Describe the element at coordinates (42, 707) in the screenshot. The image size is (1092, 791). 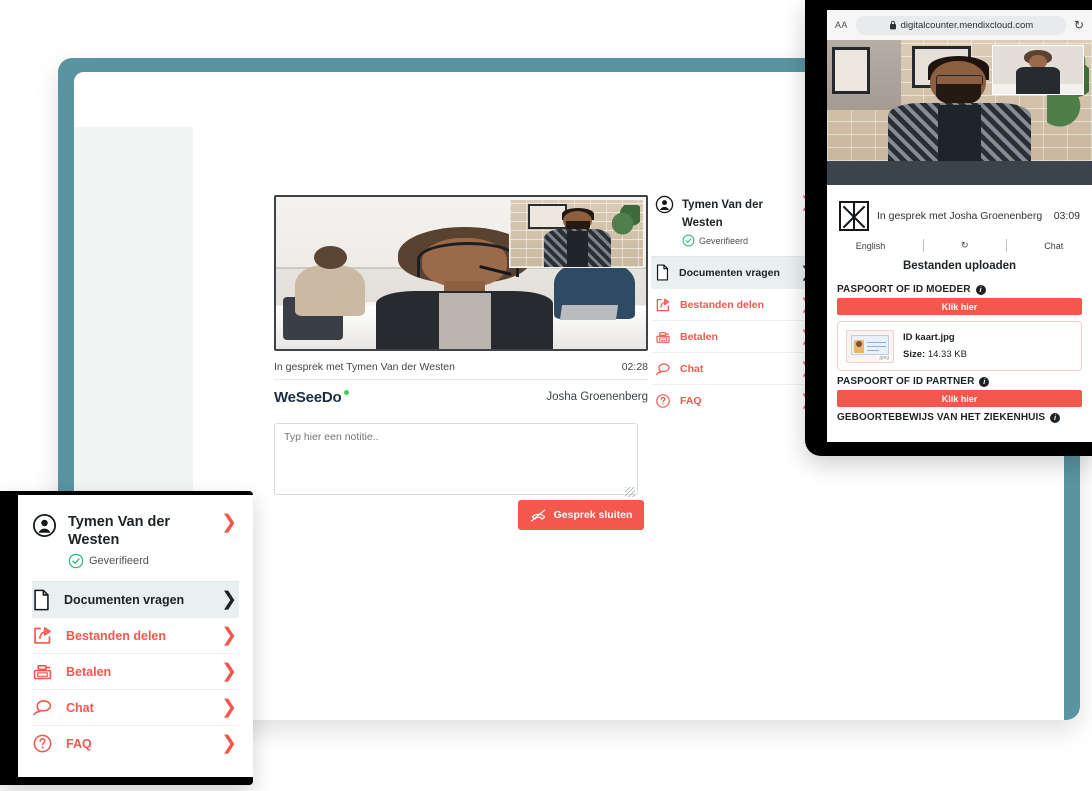
I see `chat-bubbles-icon` at that location.